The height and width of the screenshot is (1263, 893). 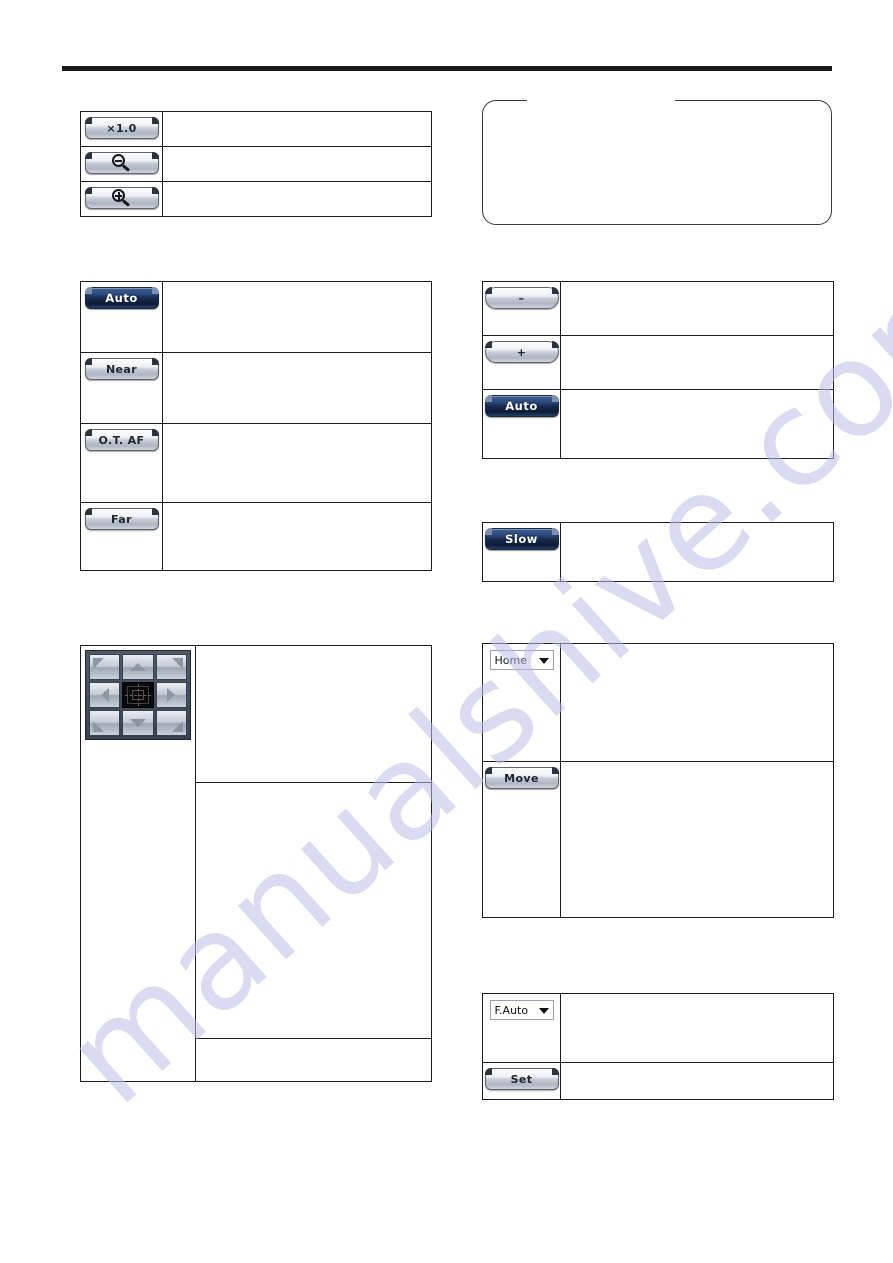 I want to click on fauto-set-label: Set, so click(x=521, y=1079).